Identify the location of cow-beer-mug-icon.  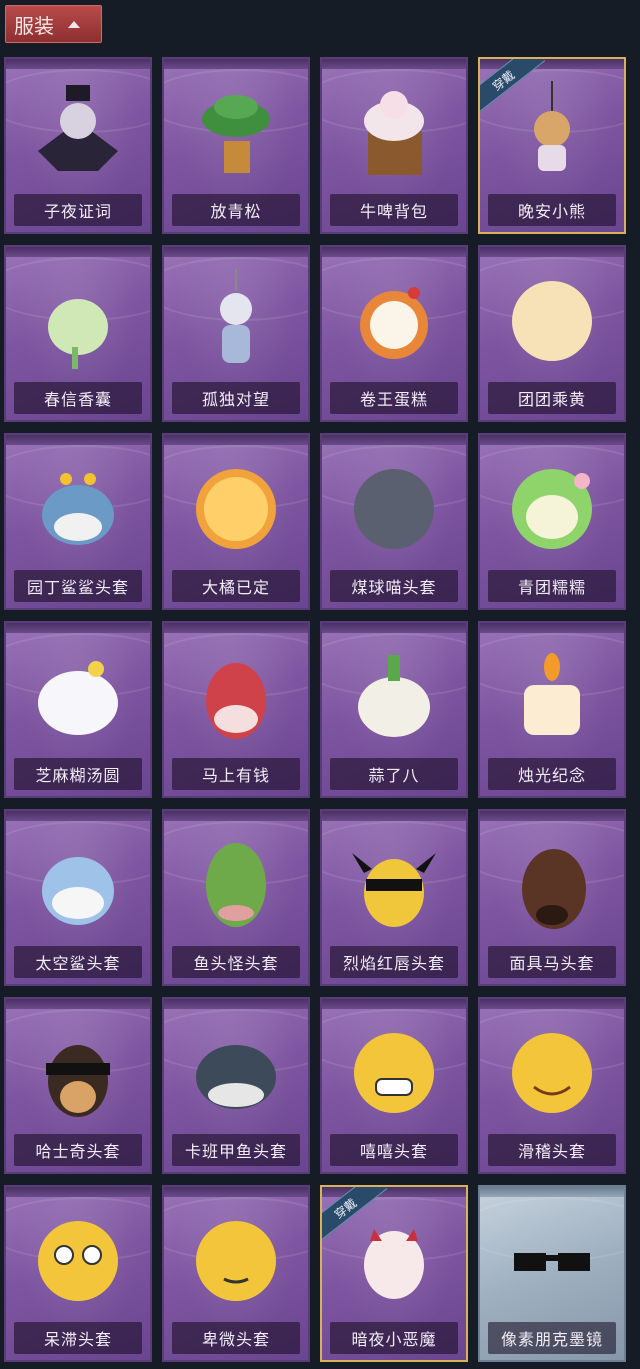
(394, 133).